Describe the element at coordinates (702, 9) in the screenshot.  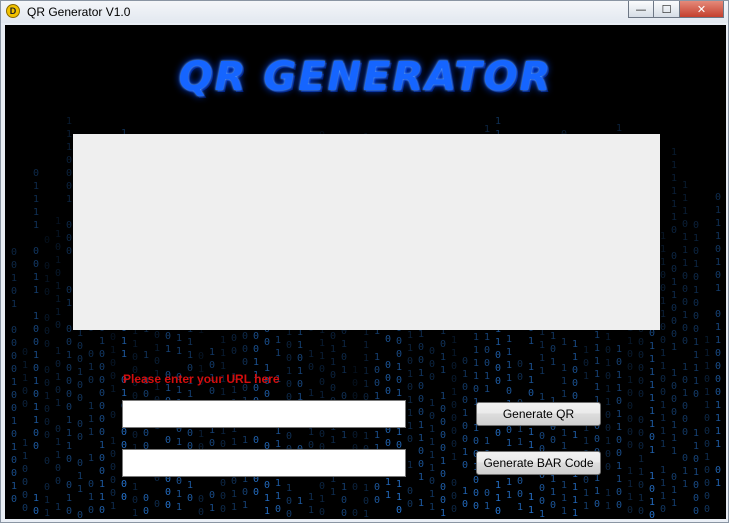
I see `close-button: ✕` at that location.